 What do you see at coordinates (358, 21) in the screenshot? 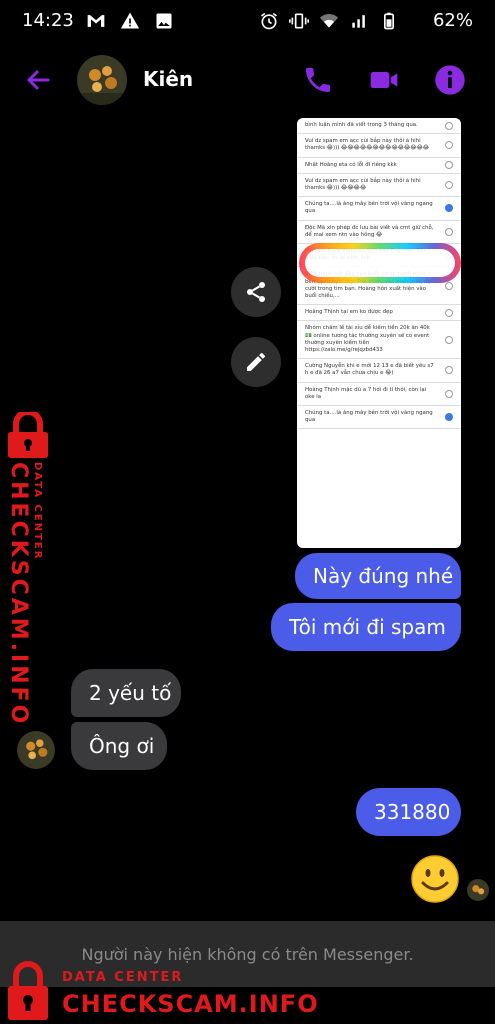
I see `signal-icon` at bounding box center [358, 21].